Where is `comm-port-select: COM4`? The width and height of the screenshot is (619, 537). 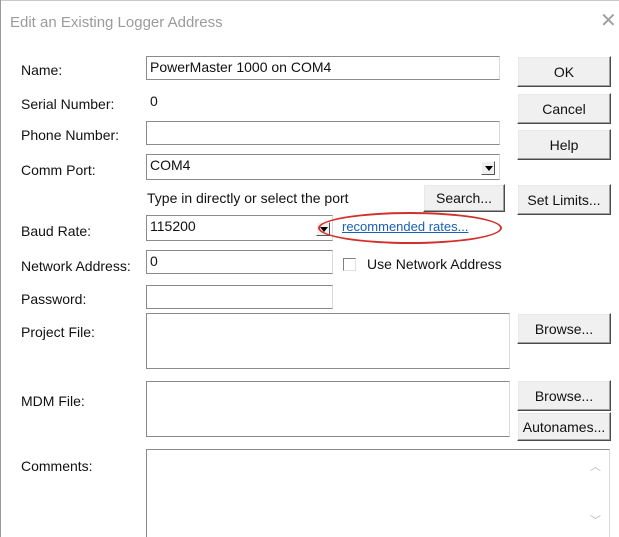
comm-port-select: COM4 is located at coordinates (323, 167).